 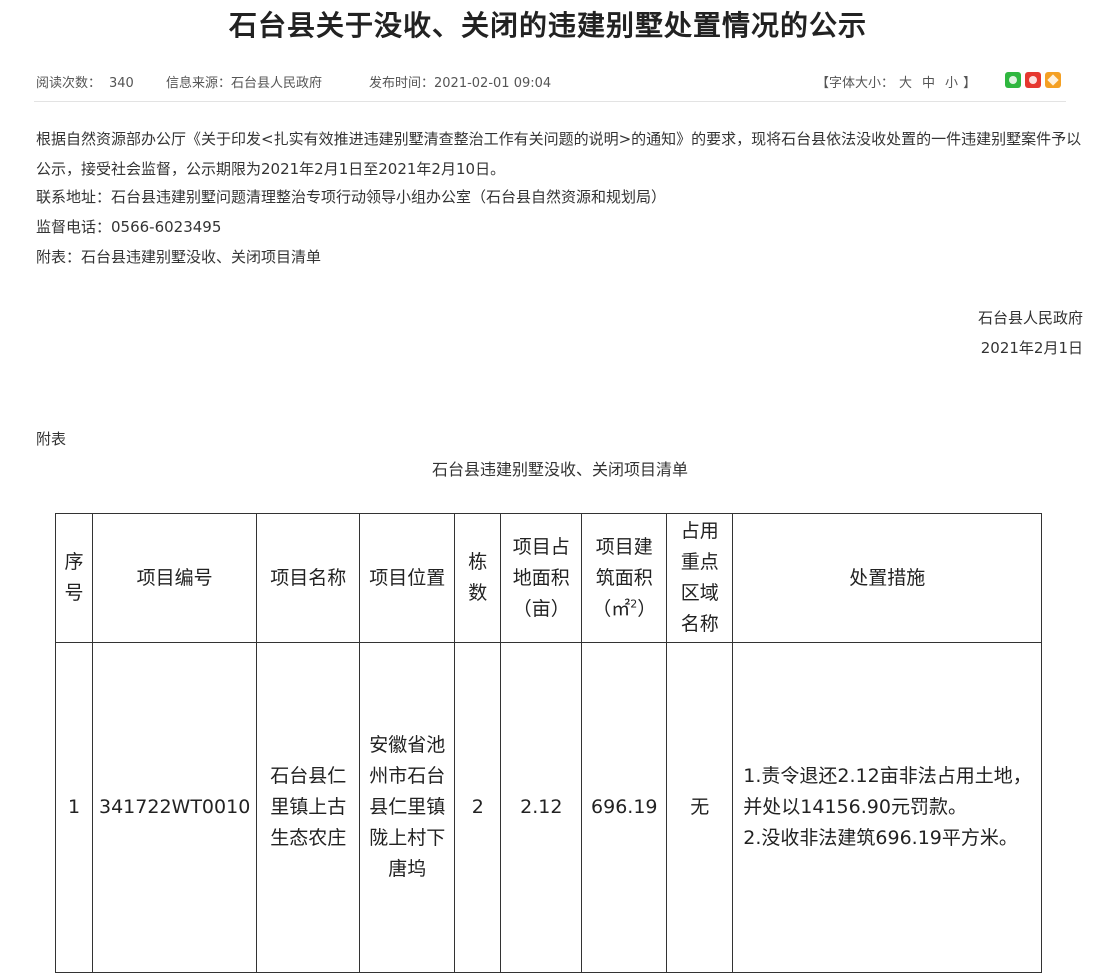 What do you see at coordinates (407, 578) in the screenshot?
I see `header-location: 项目位置` at bounding box center [407, 578].